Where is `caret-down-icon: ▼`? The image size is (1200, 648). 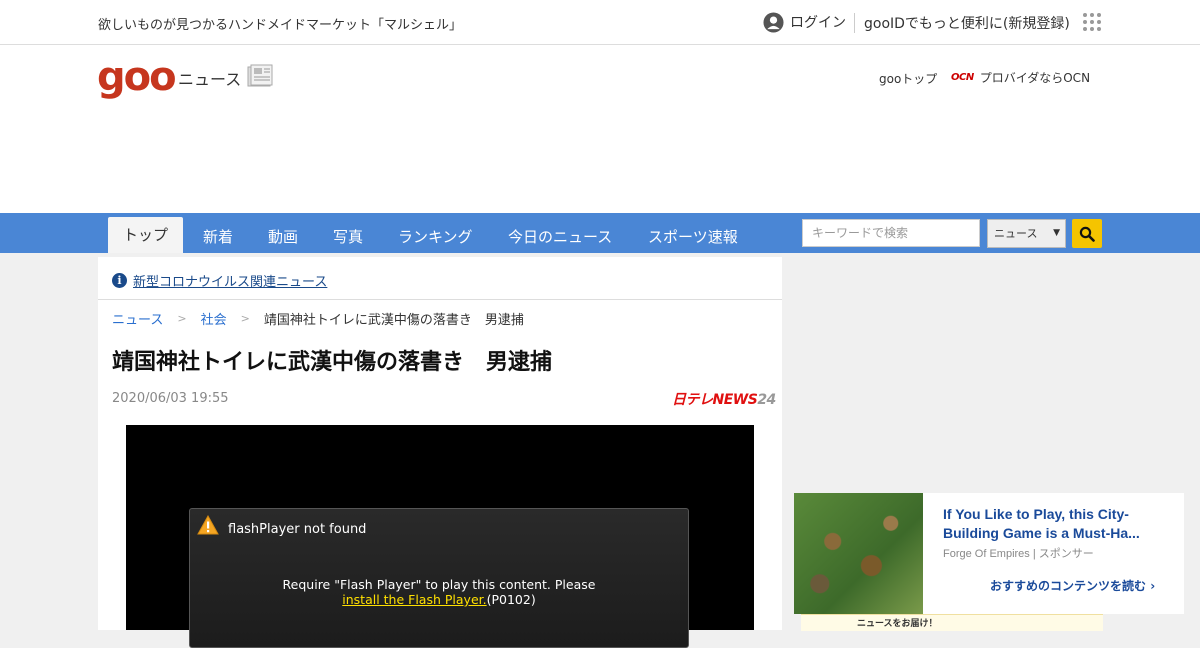
caret-down-icon: ▼ is located at coordinates (1056, 233).